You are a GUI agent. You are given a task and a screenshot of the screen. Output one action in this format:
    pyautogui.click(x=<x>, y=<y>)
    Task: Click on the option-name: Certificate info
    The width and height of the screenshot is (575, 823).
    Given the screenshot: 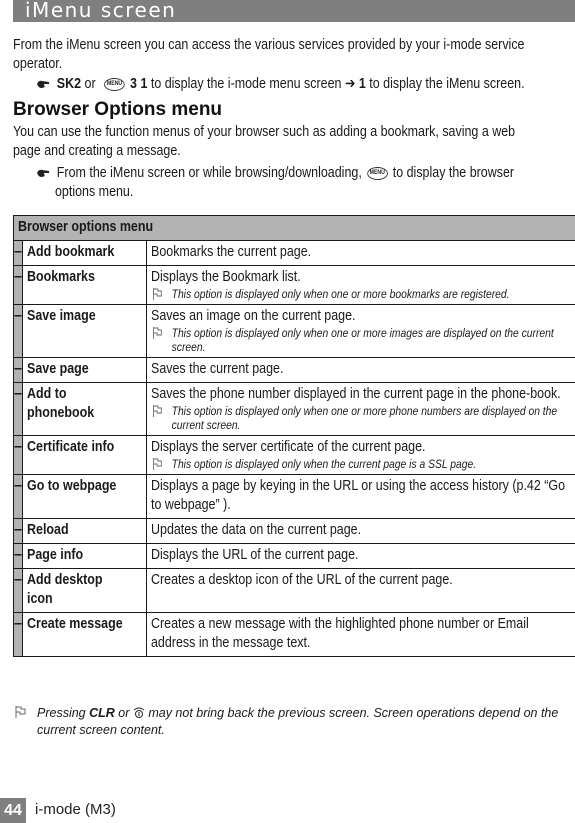 What is the action you would take?
    pyautogui.click(x=85, y=455)
    